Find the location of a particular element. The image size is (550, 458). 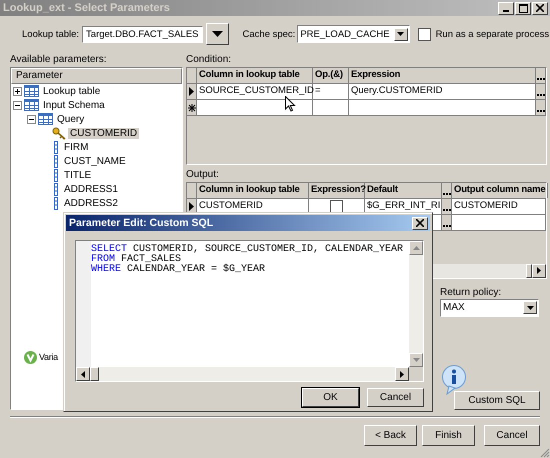

cache-spec-select: PRE_LOAD_CACHE is located at coordinates (353, 34).